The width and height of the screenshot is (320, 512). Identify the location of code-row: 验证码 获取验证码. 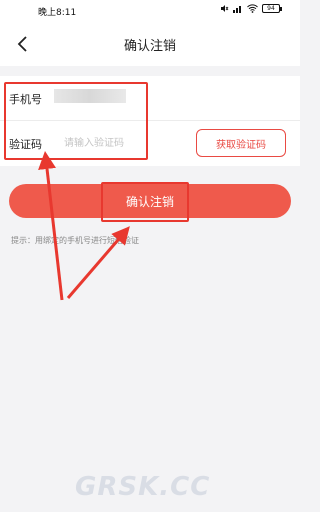
(150, 143).